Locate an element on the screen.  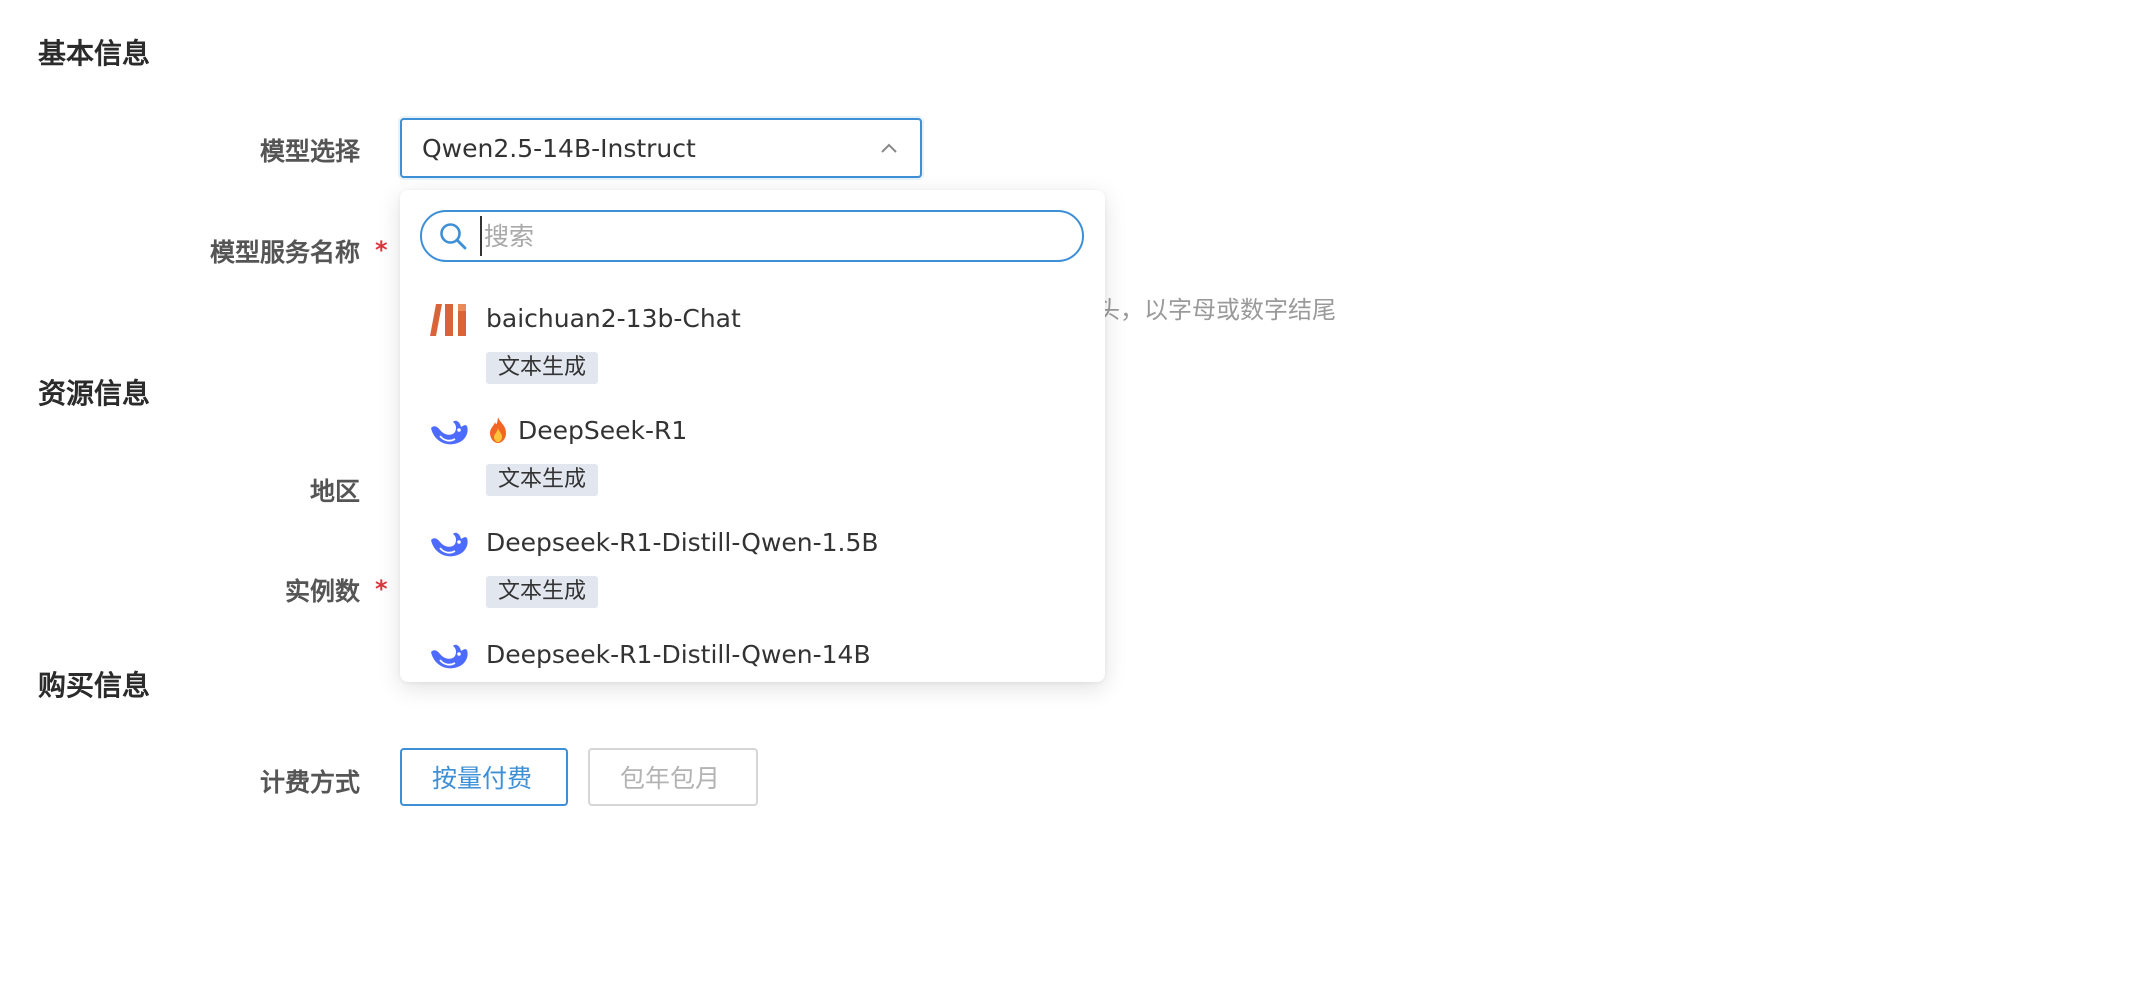
model-option-baichuan2-13b-chat: baichuan2-13b-Chat 文本生成 is located at coordinates (752, 344).